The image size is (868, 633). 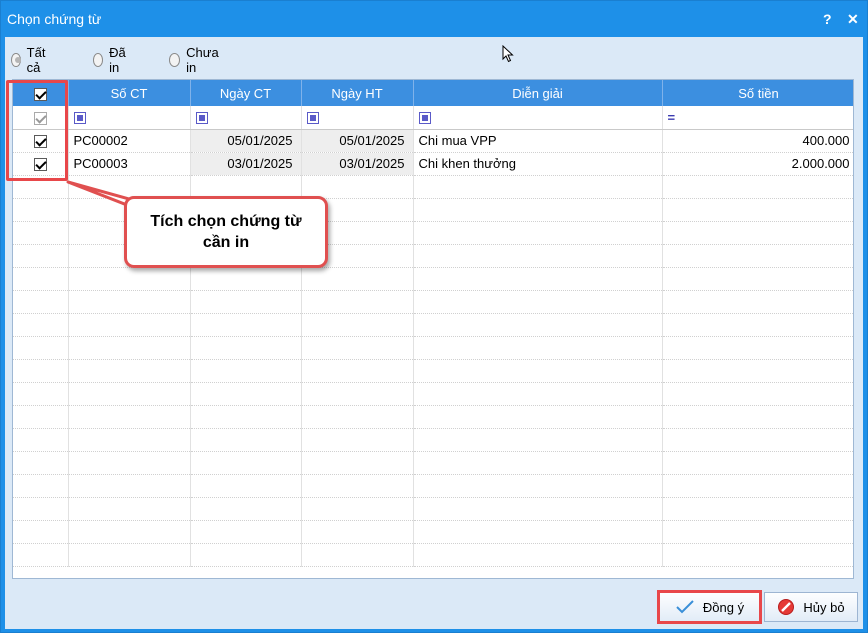 What do you see at coordinates (175, 60) in the screenshot?
I see `radio-dot-not-printed` at bounding box center [175, 60].